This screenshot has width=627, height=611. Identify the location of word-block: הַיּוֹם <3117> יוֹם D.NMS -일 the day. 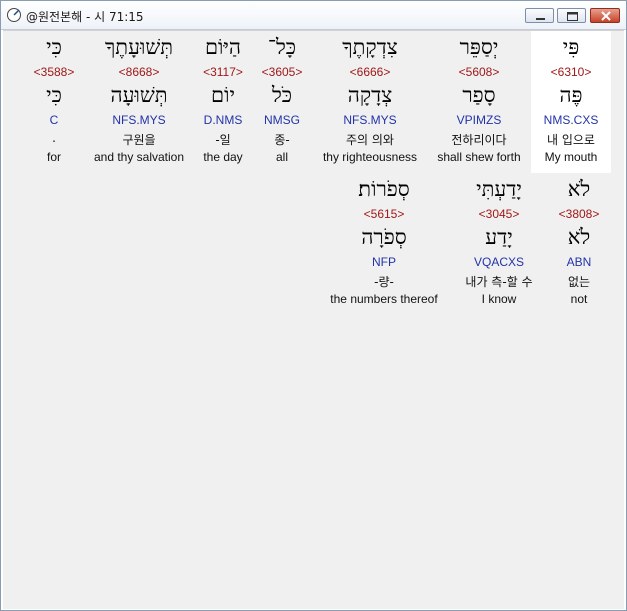
(223, 102).